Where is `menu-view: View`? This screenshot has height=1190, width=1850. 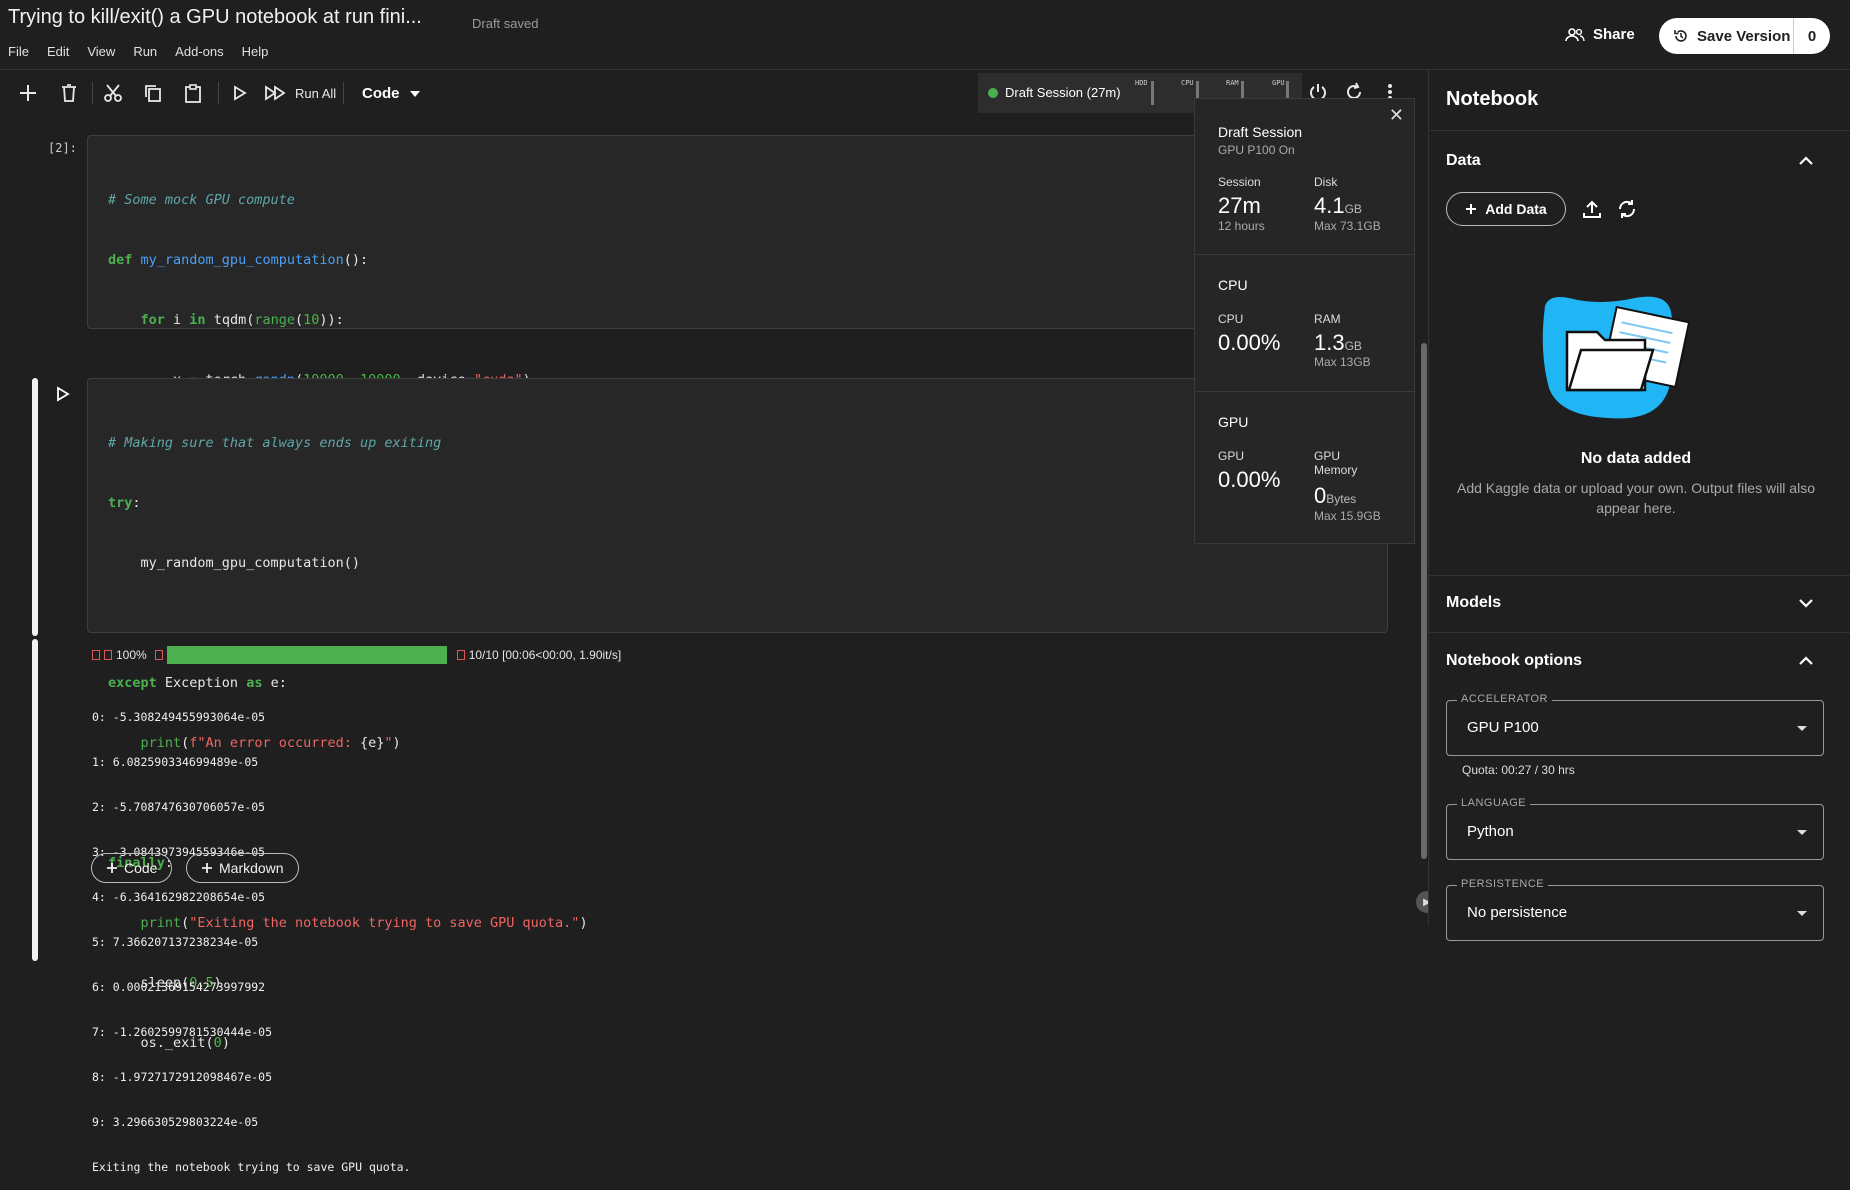
menu-view: View is located at coordinates (101, 51).